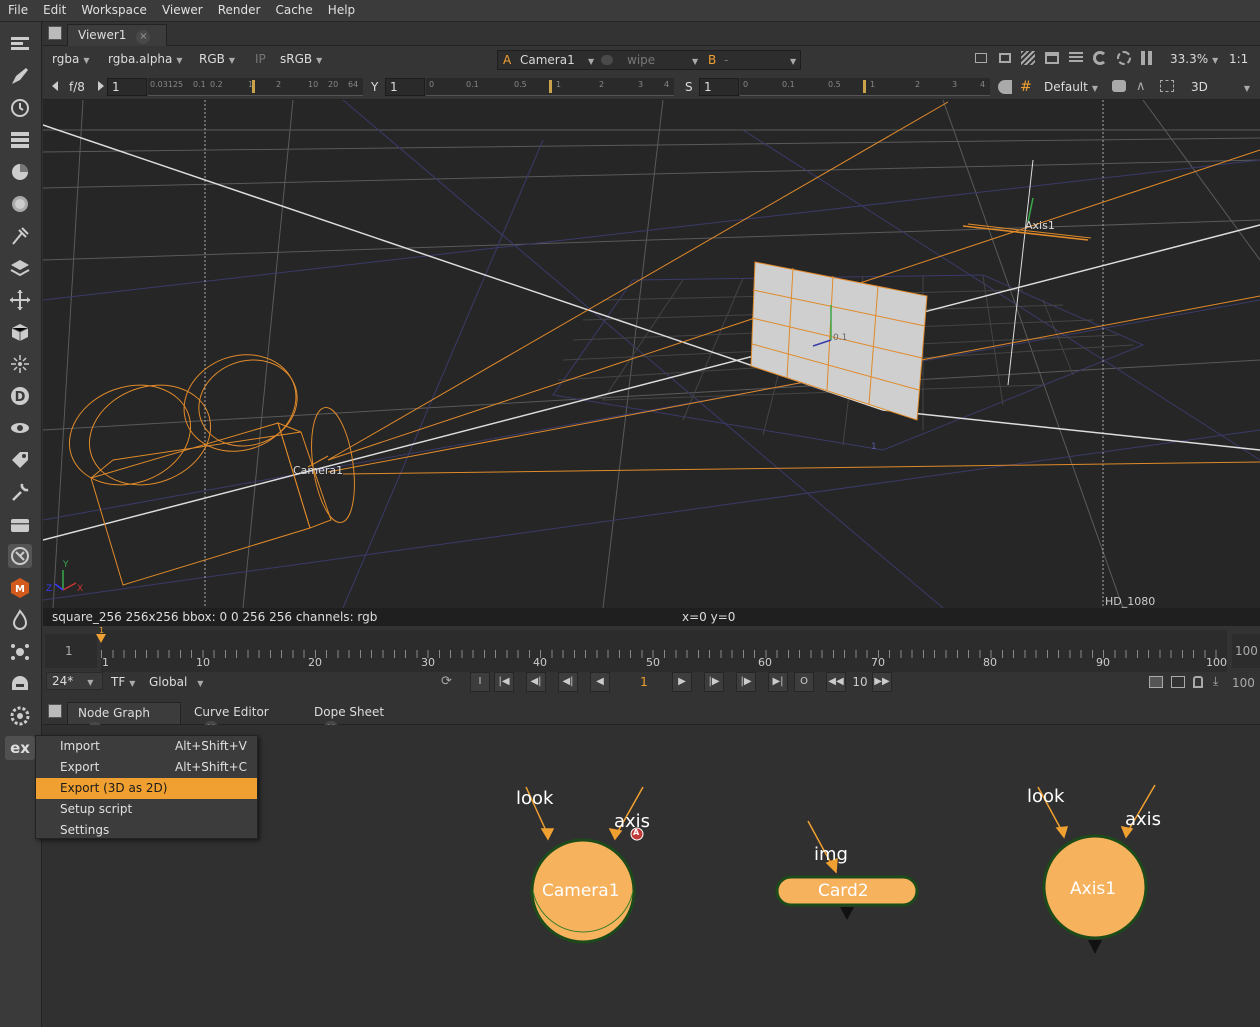  Describe the element at coordinates (20, 748) in the screenshot. I see `ex-toolbar-button: ex` at that location.